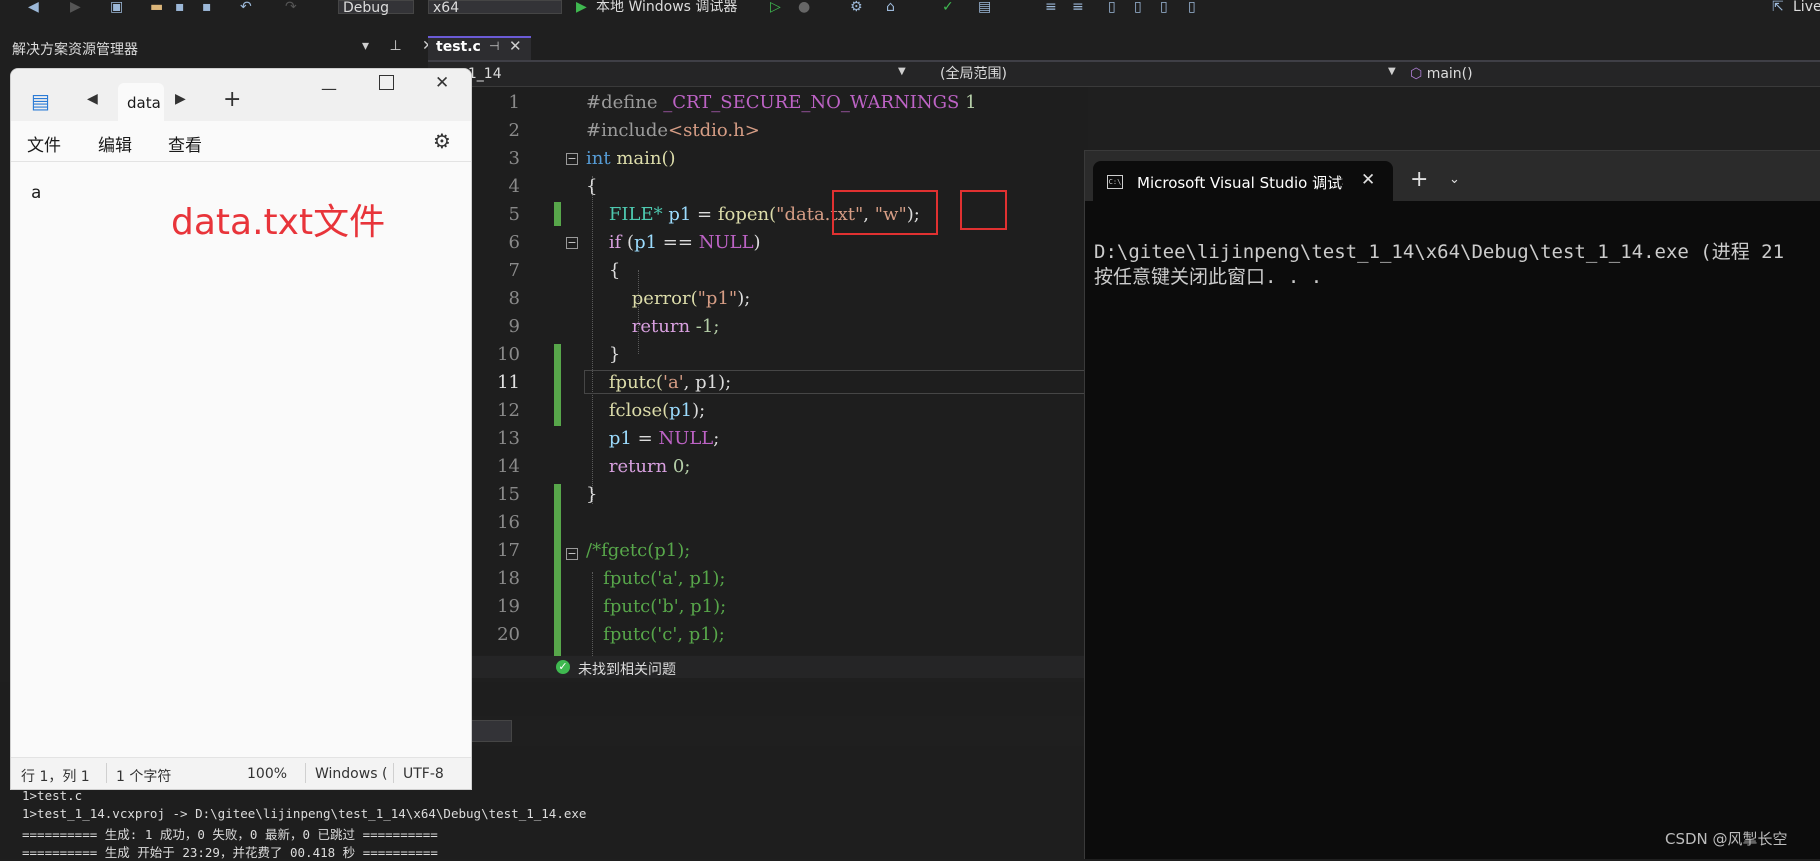 This screenshot has height=861, width=1820. What do you see at coordinates (856, 7) in the screenshot?
I see `tools-icon: ⚙` at bounding box center [856, 7].